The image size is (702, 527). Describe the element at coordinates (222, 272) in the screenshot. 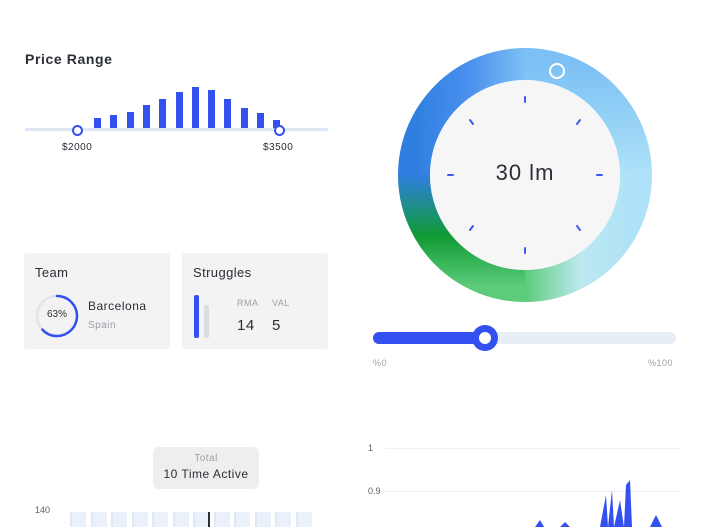

I see `struggles-card-title: Struggles` at that location.